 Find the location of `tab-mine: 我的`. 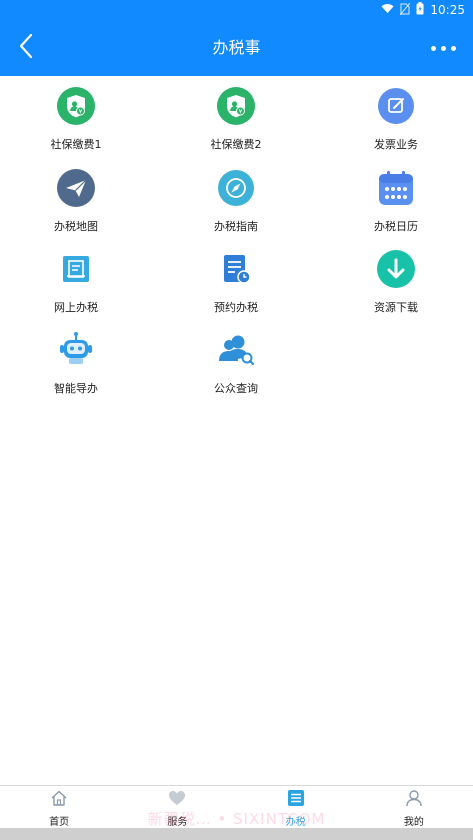

tab-mine: 我的 is located at coordinates (414, 807).